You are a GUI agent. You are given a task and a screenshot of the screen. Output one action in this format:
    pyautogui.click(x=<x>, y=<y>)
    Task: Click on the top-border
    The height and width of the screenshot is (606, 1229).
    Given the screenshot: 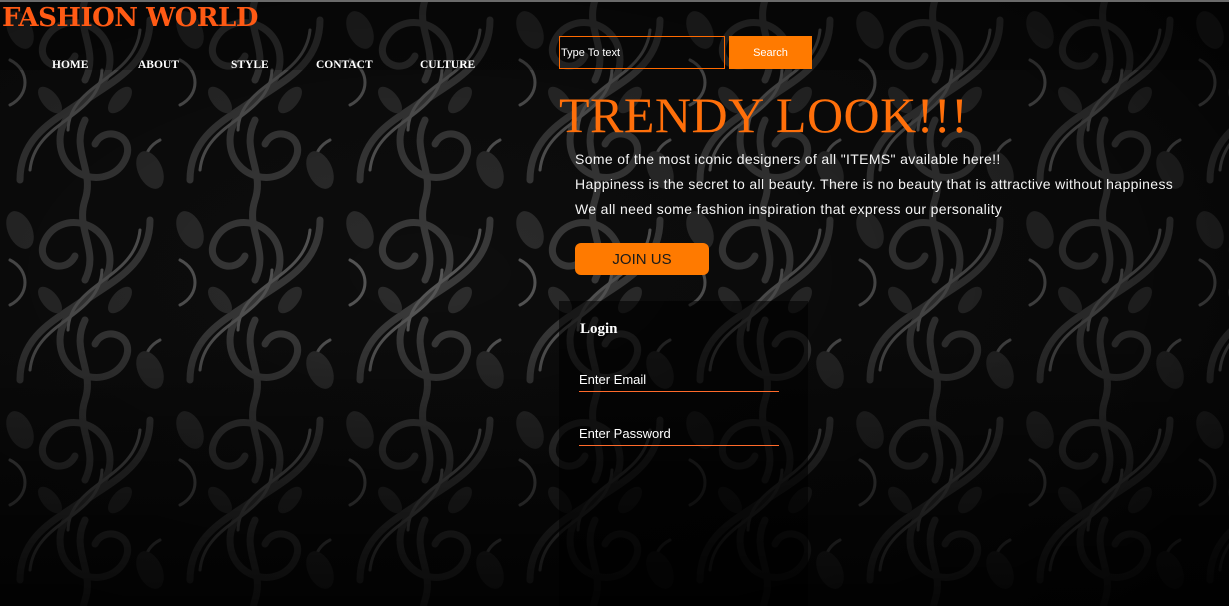 What is the action you would take?
    pyautogui.click(x=614, y=1)
    